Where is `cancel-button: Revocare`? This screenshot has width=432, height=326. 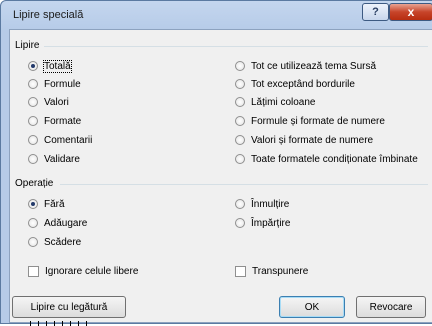
cancel-button: Revocare is located at coordinates (391, 307).